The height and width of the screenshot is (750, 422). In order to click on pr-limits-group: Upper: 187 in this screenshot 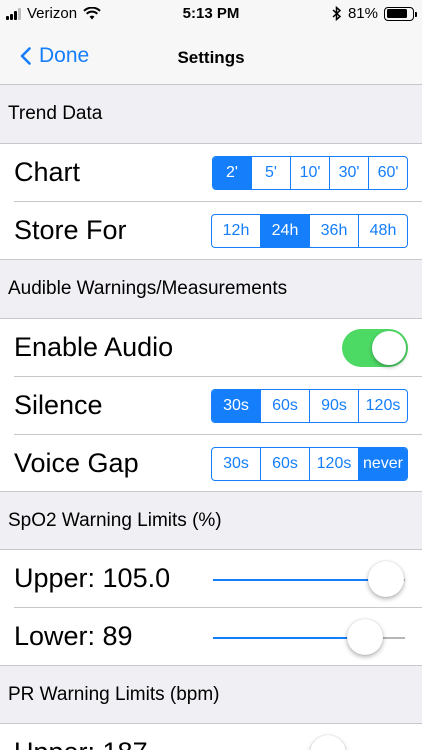, I will do `click(211, 736)`.